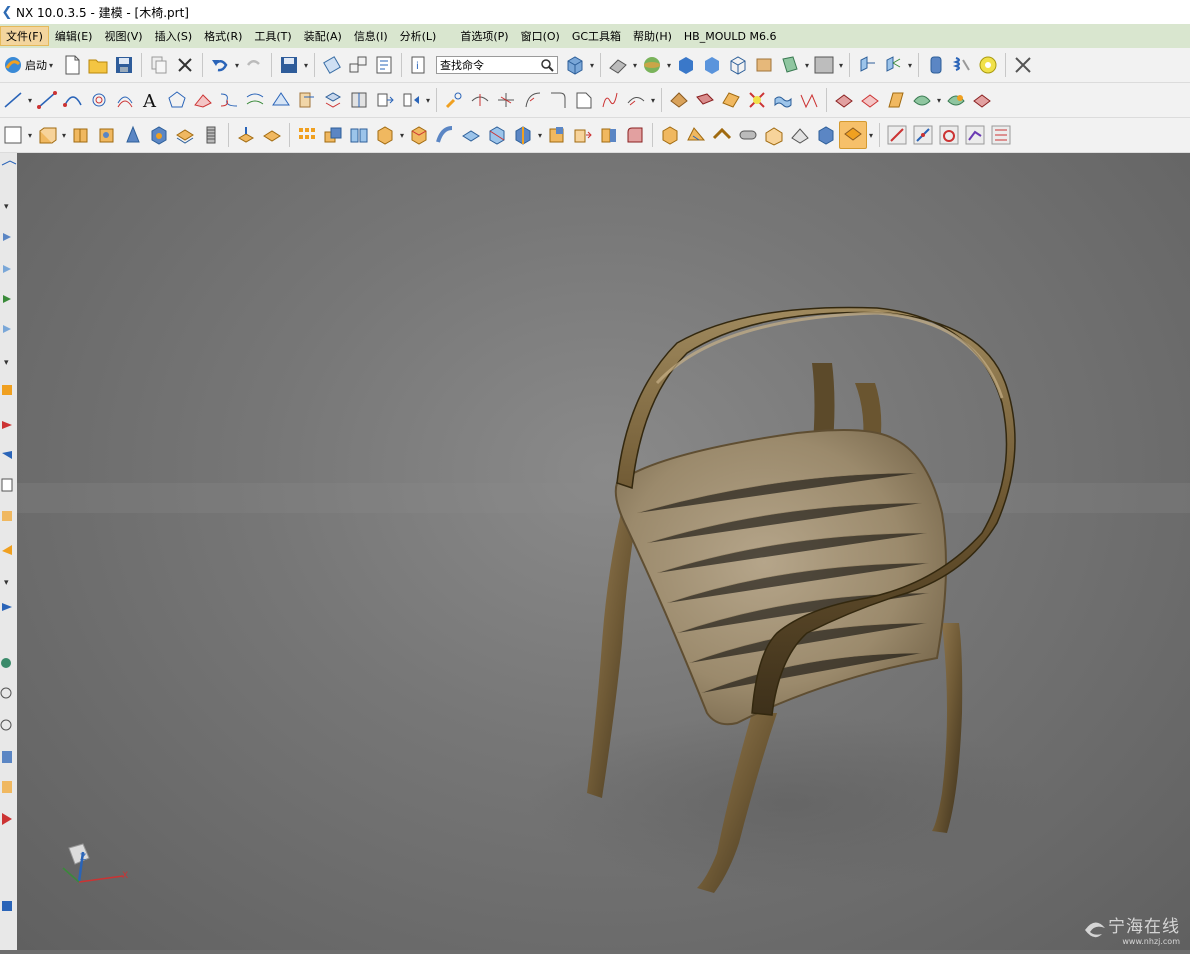  I want to click on info-icon: i, so click(419, 65).